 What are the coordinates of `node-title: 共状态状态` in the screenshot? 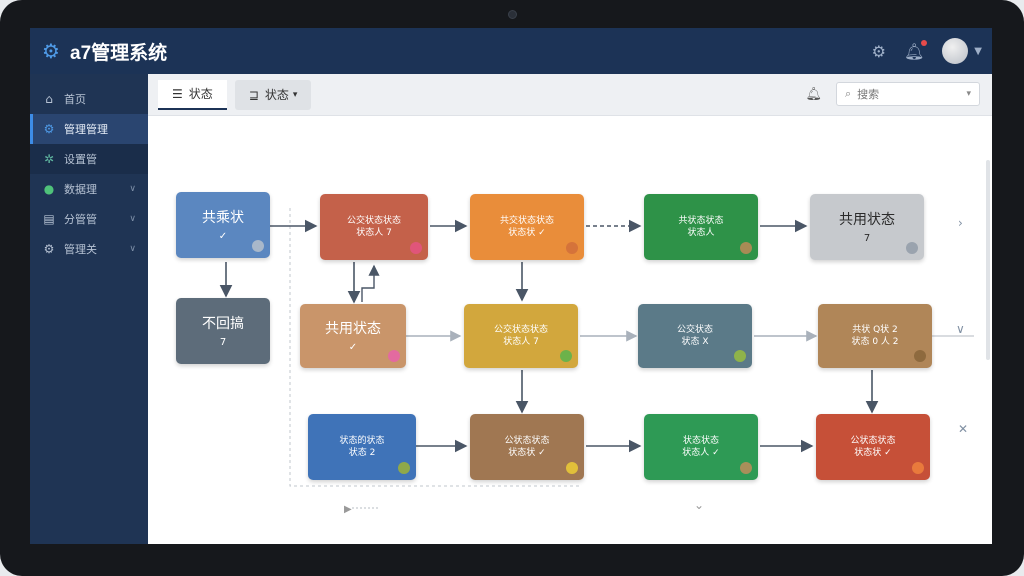 It's located at (701, 221).